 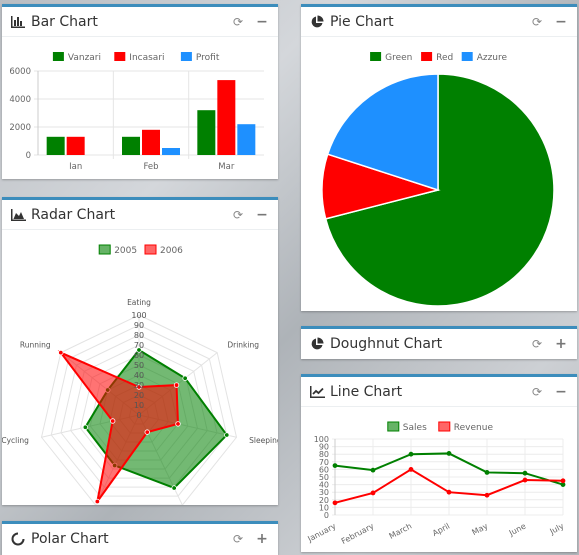 I want to click on polar-chart-panel: Polar Chart ⟳ +, so click(x=140, y=538).